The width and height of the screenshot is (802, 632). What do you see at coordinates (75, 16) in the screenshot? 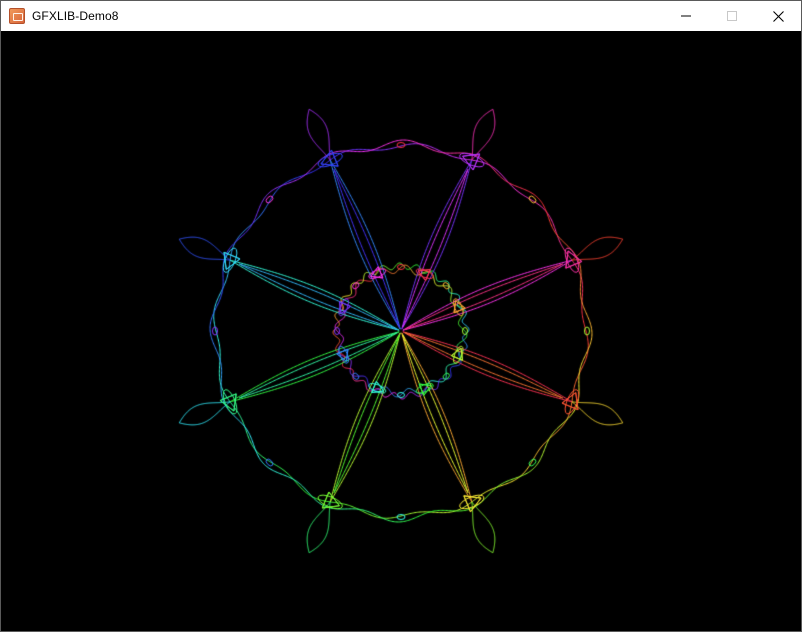
I see `window-title: GFXLIB-Demo8` at bounding box center [75, 16].